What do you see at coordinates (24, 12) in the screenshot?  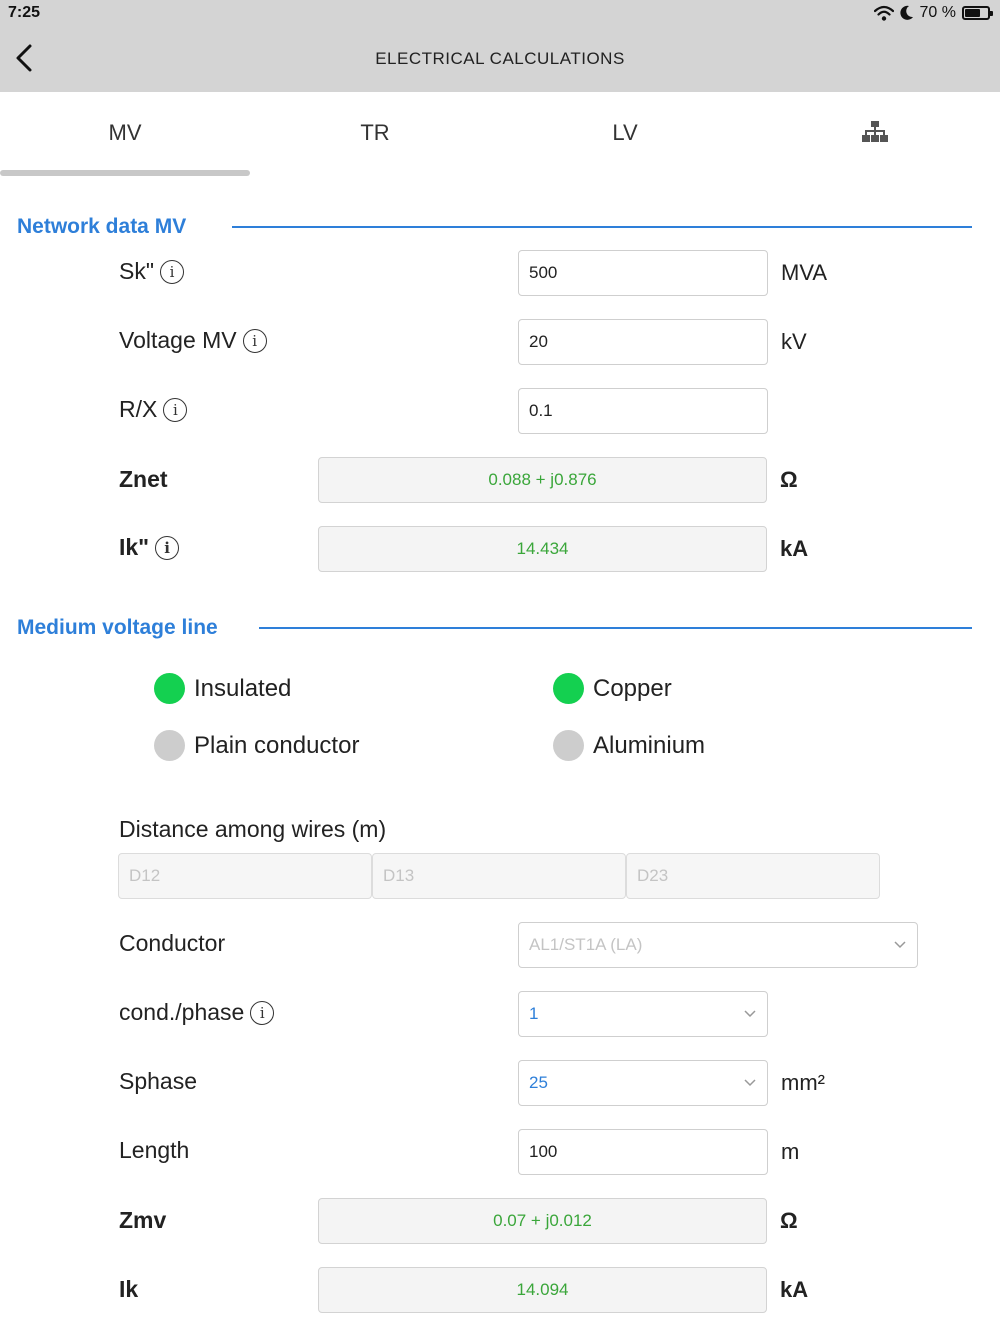 I see `status-time: 7:25` at bounding box center [24, 12].